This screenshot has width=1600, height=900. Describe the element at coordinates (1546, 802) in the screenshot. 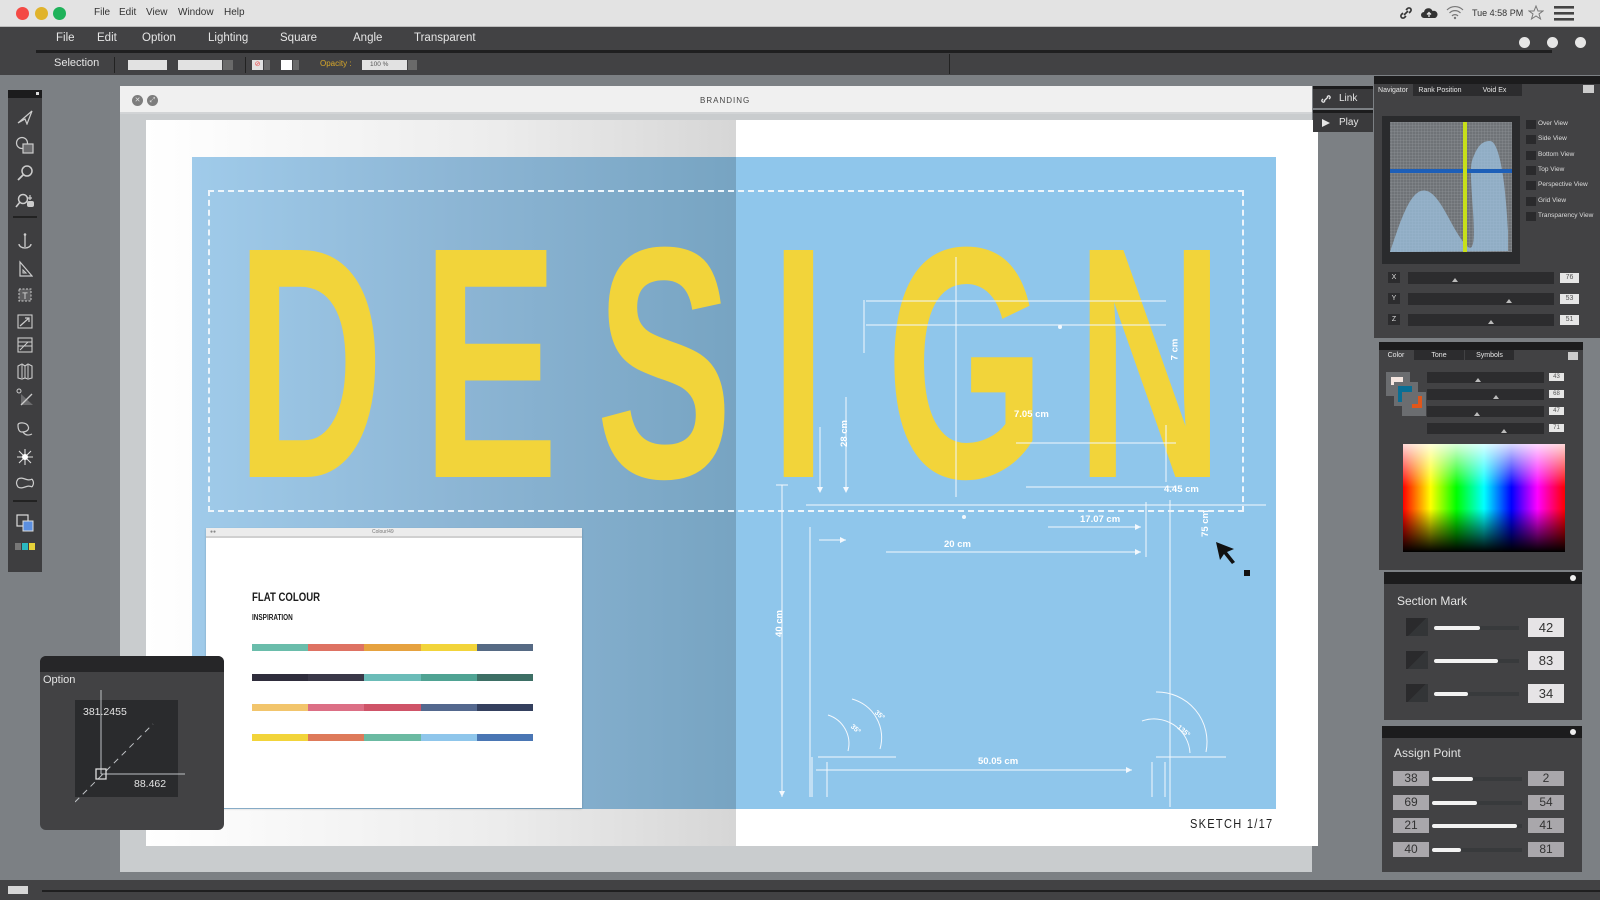

I see `assign-right-value: 54` at that location.